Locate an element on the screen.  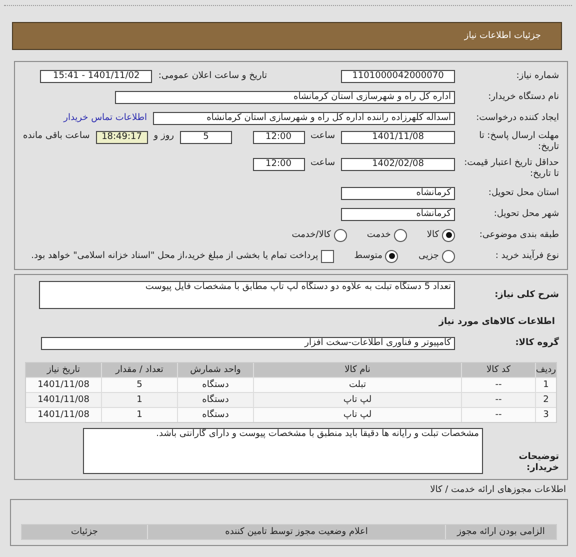
option-label: خدمت is located at coordinates (378, 235).